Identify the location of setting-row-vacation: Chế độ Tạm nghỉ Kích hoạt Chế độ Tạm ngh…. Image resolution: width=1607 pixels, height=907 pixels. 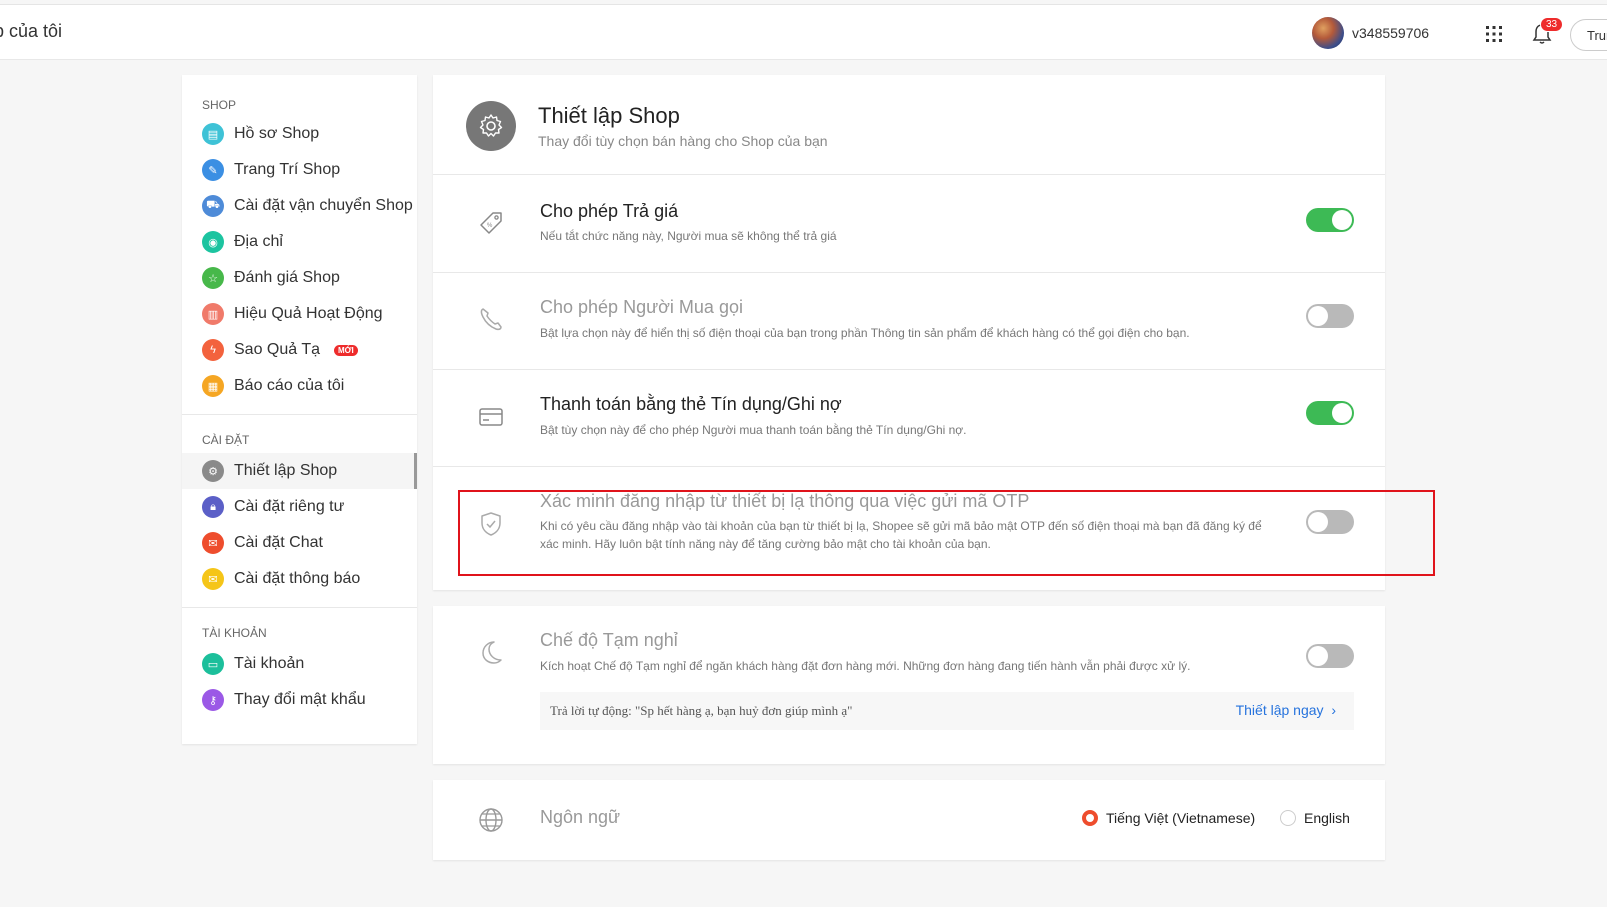
(909, 685).